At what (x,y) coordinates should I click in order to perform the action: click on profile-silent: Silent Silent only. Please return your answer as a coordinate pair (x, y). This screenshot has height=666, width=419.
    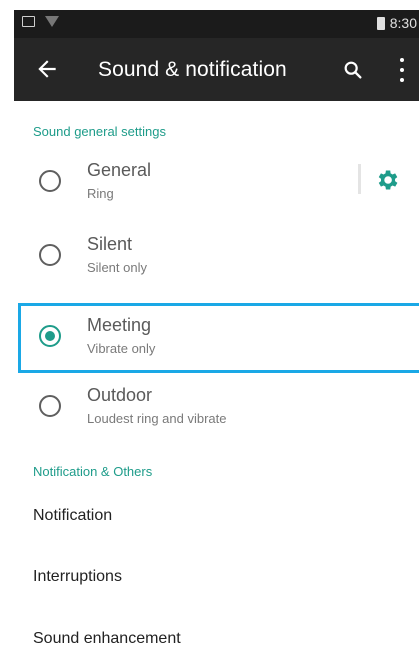
    Looking at the image, I should click on (218, 256).